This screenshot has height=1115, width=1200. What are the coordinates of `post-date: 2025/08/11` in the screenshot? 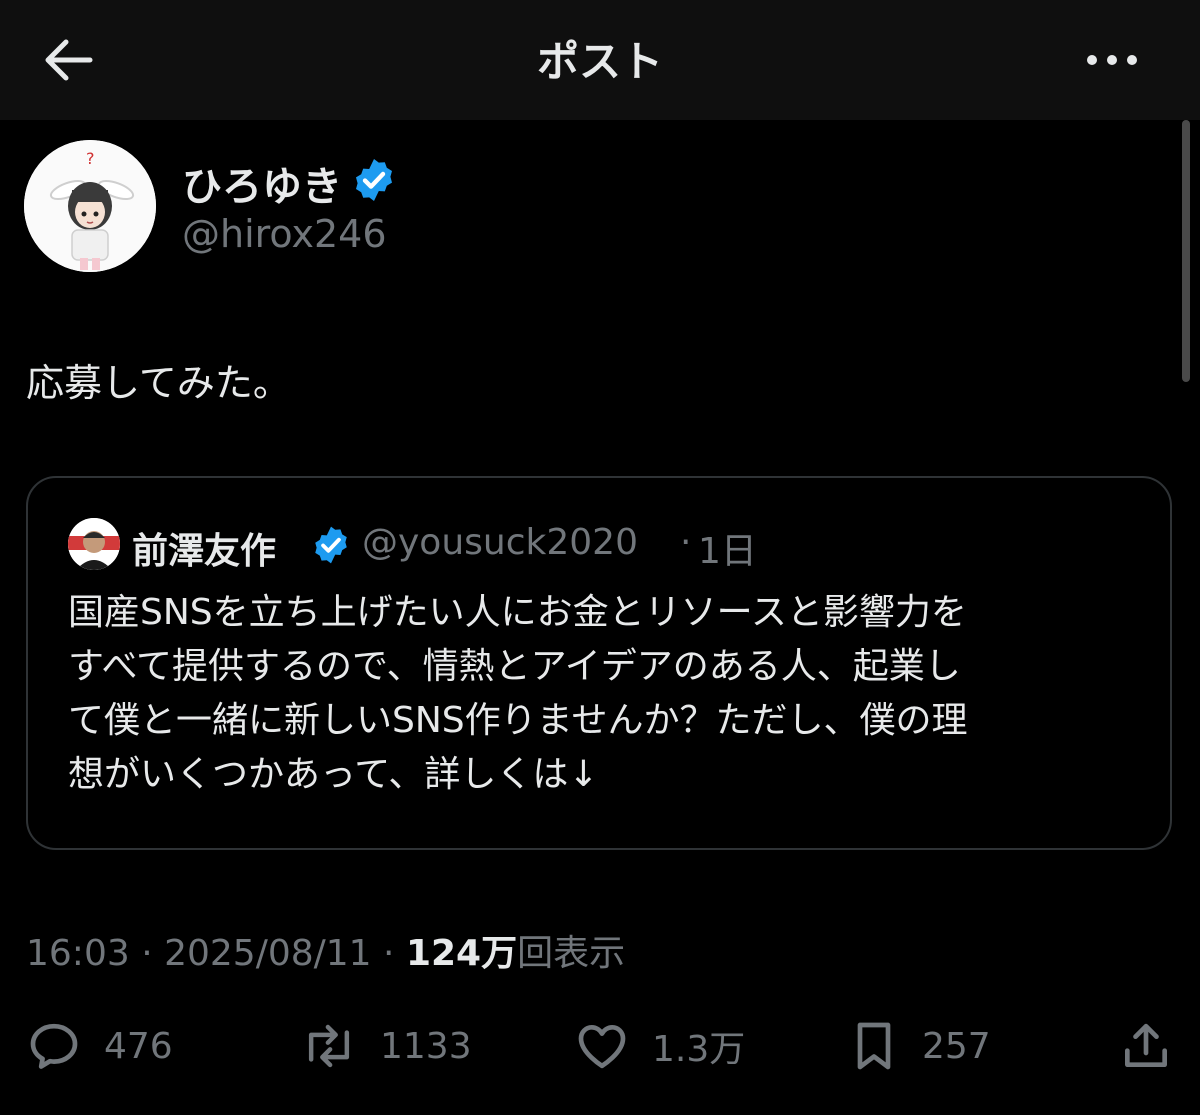 It's located at (268, 953).